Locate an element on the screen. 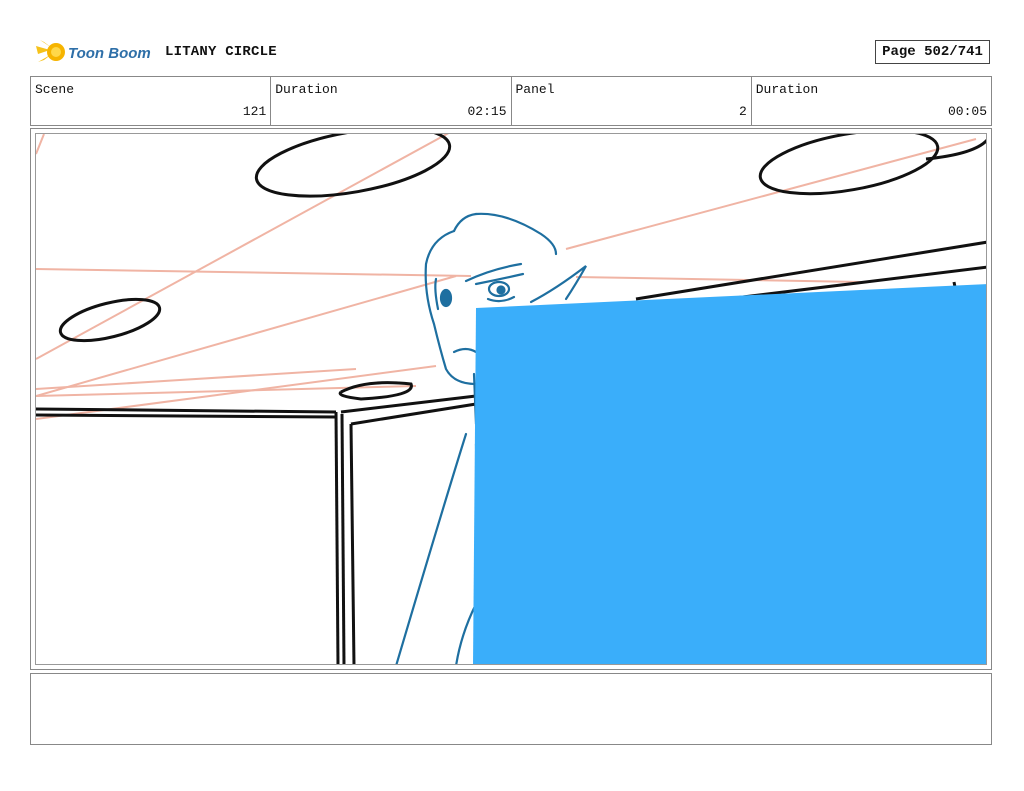 Image resolution: width=1024 pixels, height=791 pixels. panel-duration-value: 00:05 is located at coordinates (967, 111).